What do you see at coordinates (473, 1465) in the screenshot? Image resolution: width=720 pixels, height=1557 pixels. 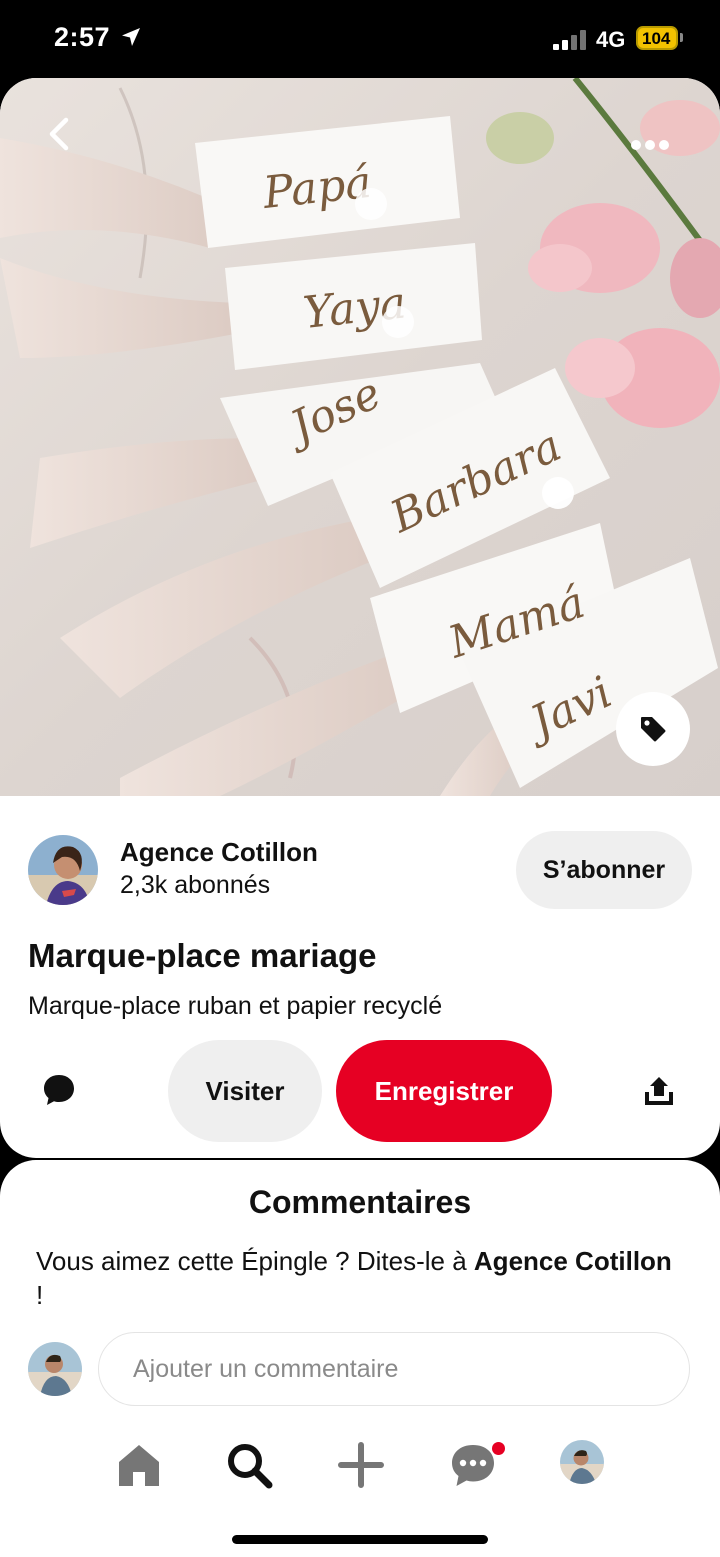 I see `messages-icon` at bounding box center [473, 1465].